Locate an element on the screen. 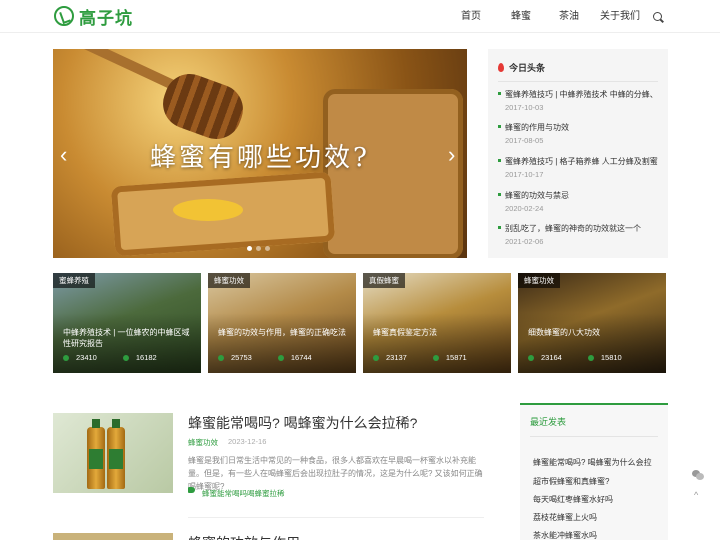  article-title: 蜂蜜的功效与作用 is located at coordinates (268, 536).